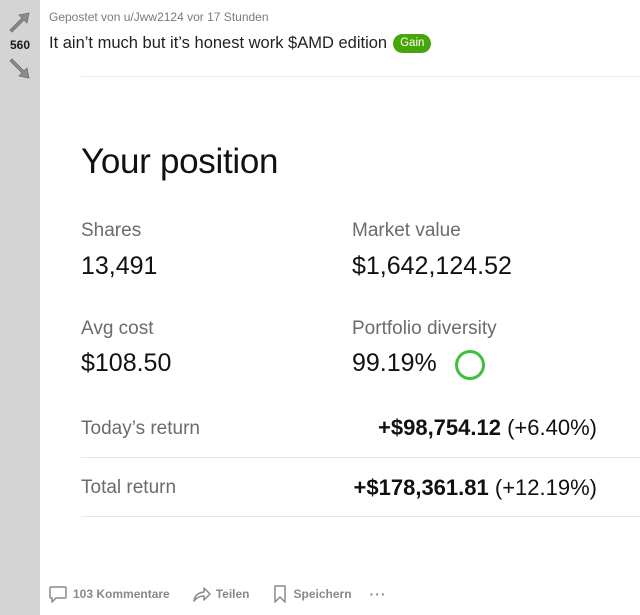  Describe the element at coordinates (129, 487) in the screenshot. I see `total-return-label: Total return` at that location.